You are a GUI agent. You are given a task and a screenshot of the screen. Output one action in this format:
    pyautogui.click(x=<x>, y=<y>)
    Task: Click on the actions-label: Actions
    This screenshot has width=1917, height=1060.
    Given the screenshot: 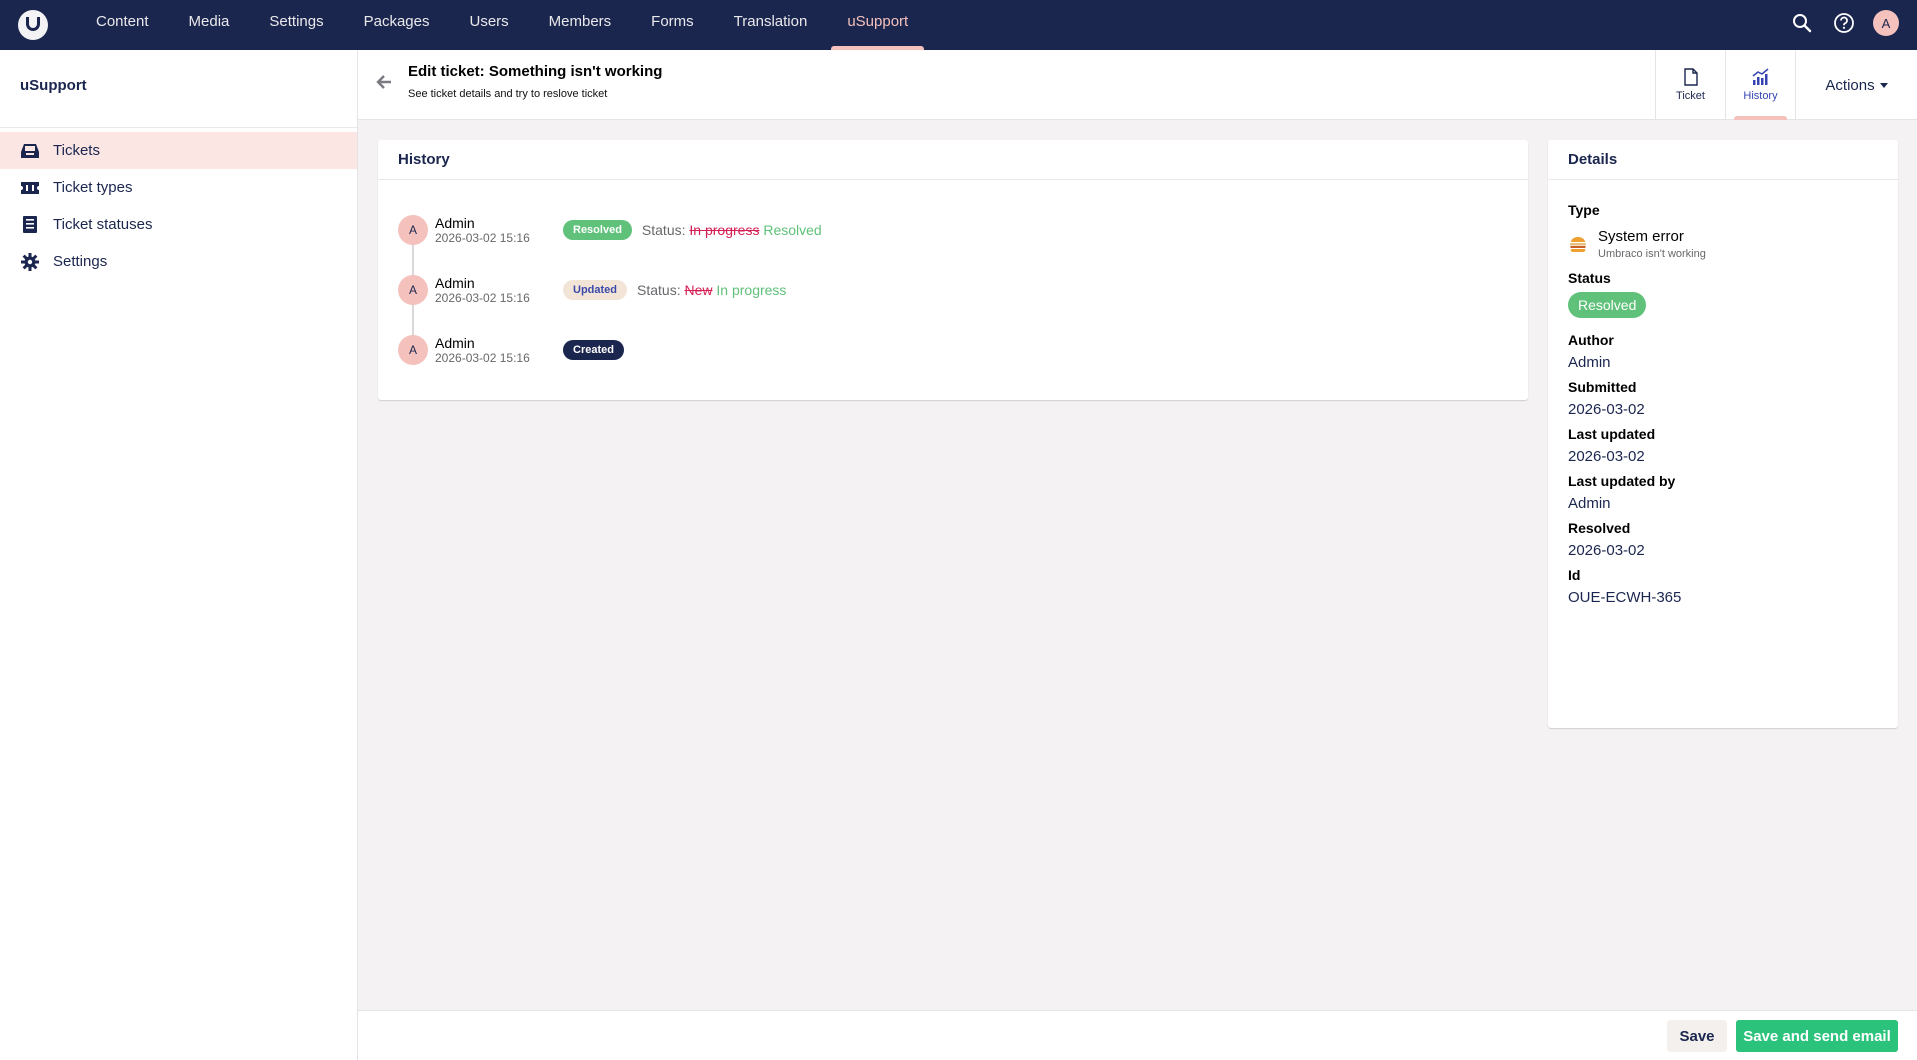 What is the action you would take?
    pyautogui.click(x=1850, y=85)
    